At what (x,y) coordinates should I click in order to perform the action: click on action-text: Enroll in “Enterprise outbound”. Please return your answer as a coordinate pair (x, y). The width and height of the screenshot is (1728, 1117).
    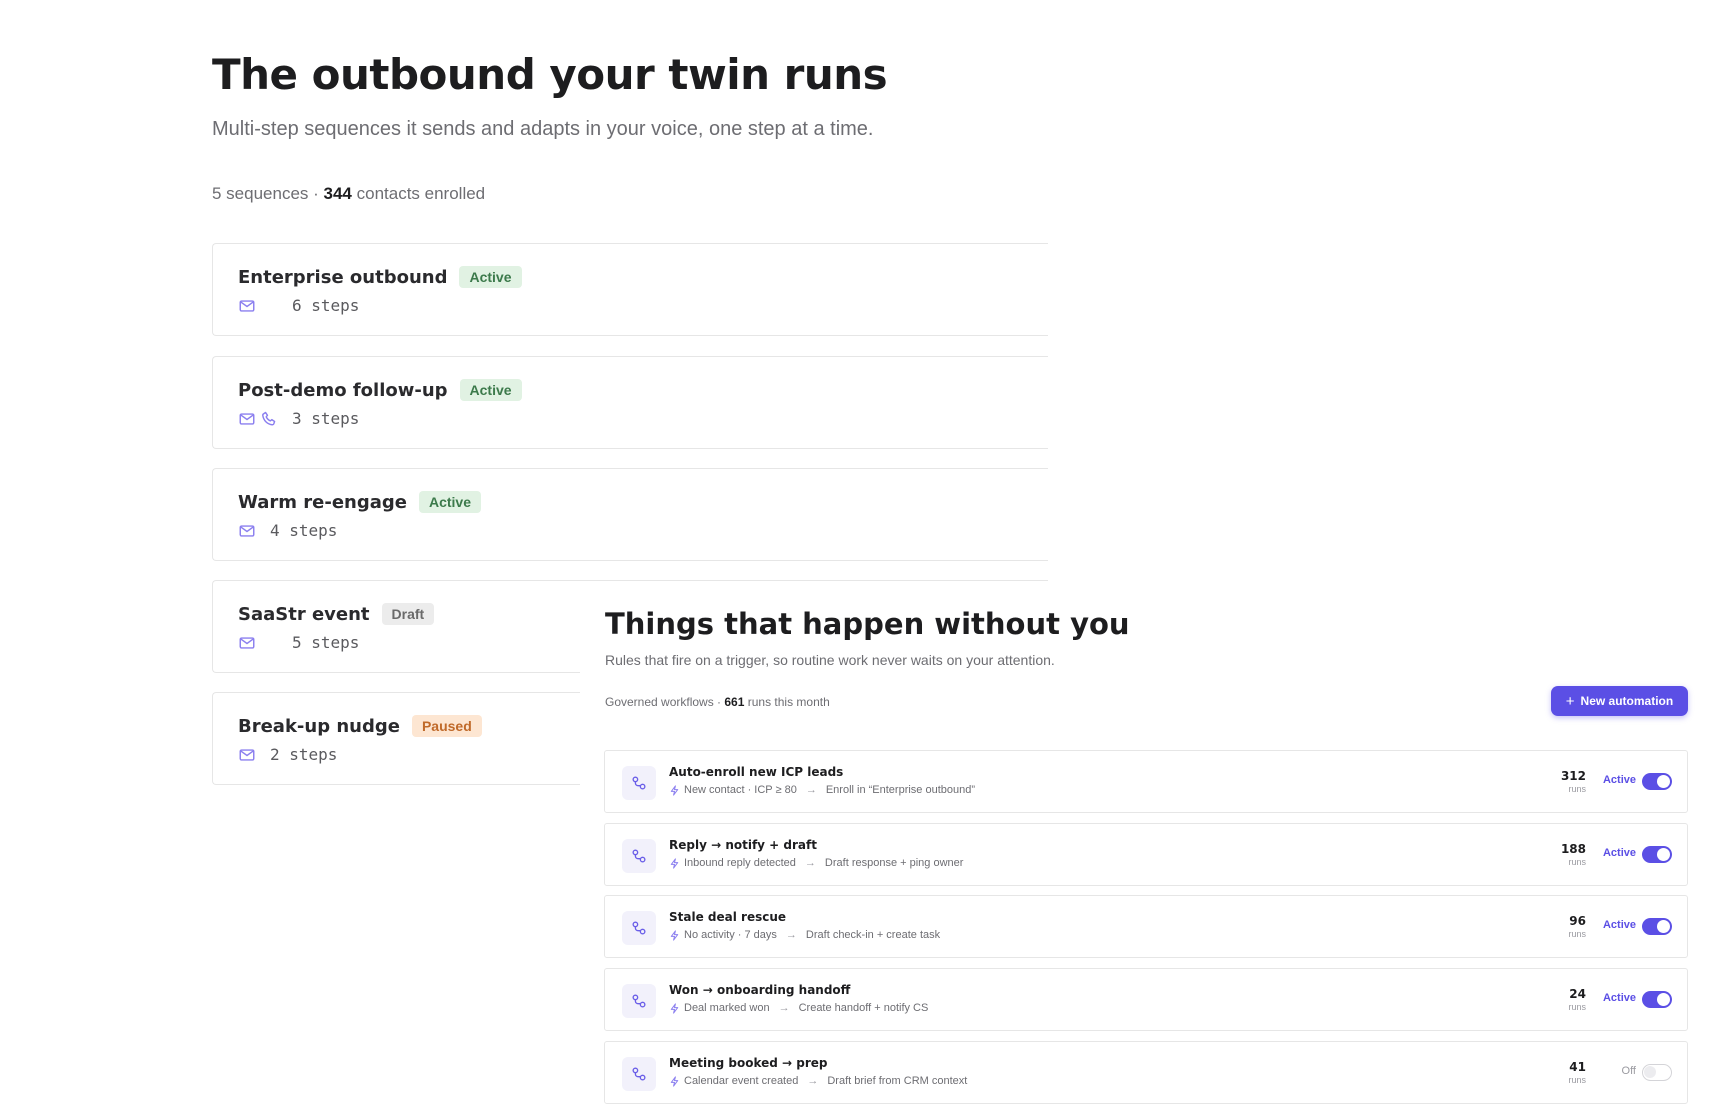
    Looking at the image, I should click on (900, 790).